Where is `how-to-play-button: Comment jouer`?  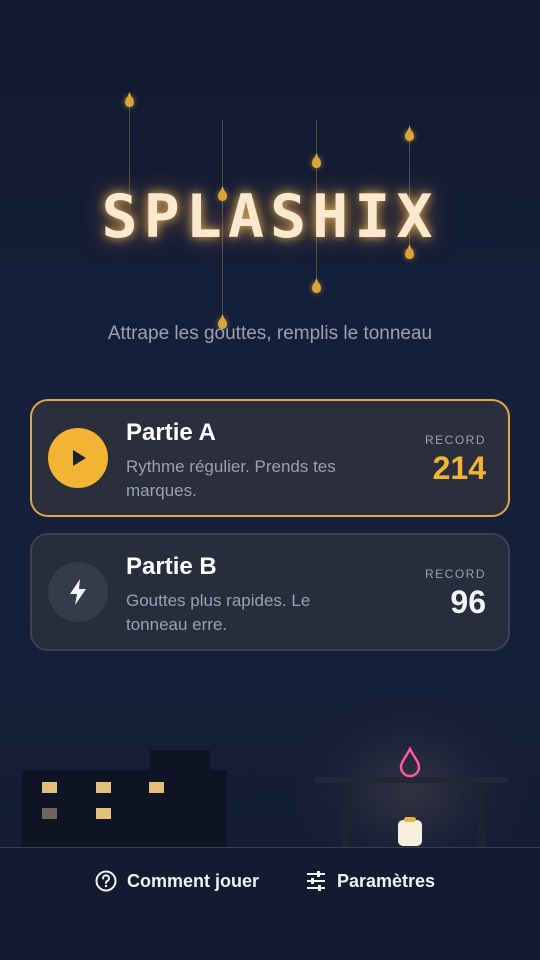
how-to-play-button: Comment jouer is located at coordinates (177, 881).